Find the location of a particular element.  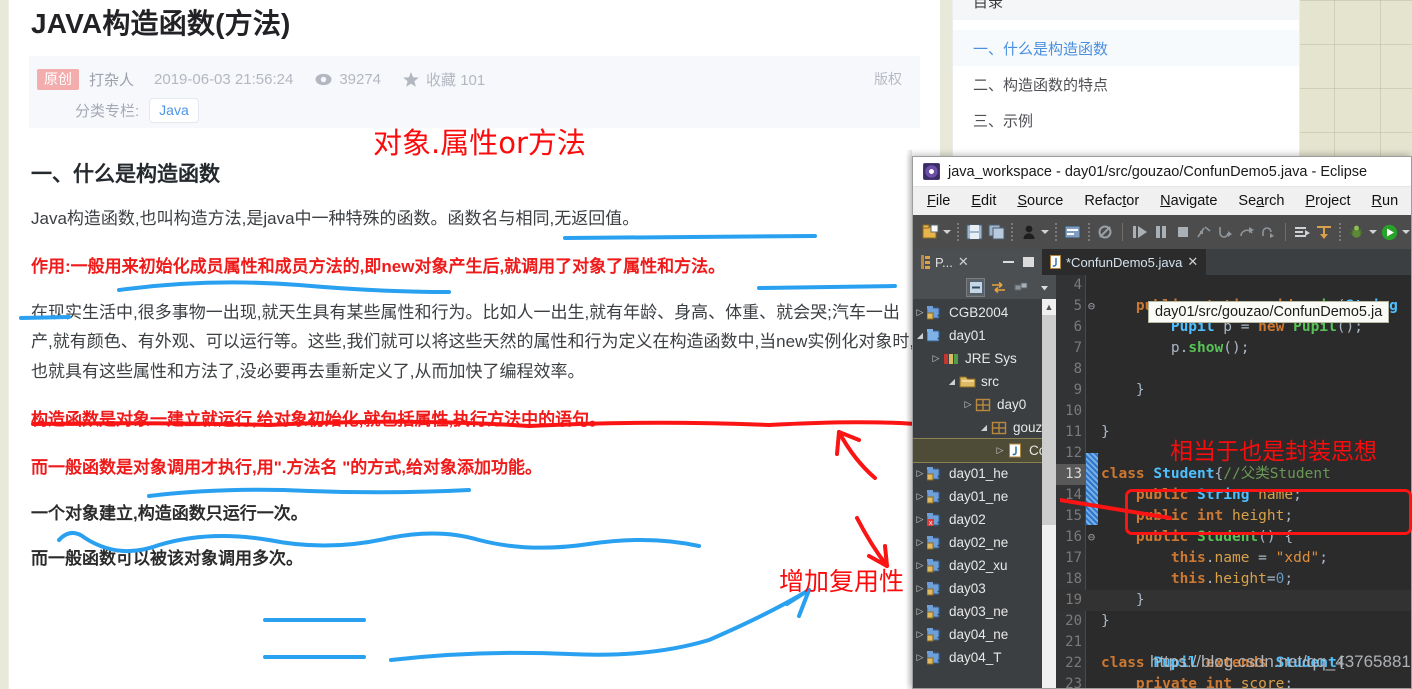

debug-bug-dropdown-caret-icon is located at coordinates (1373, 232).